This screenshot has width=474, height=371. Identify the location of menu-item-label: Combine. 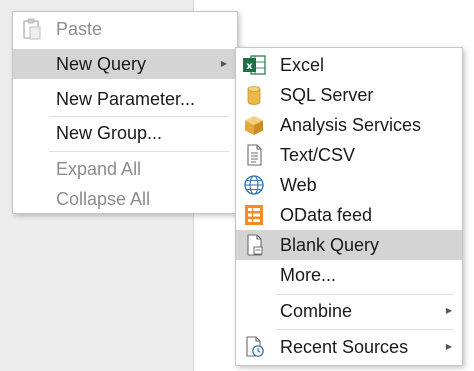
(316, 311).